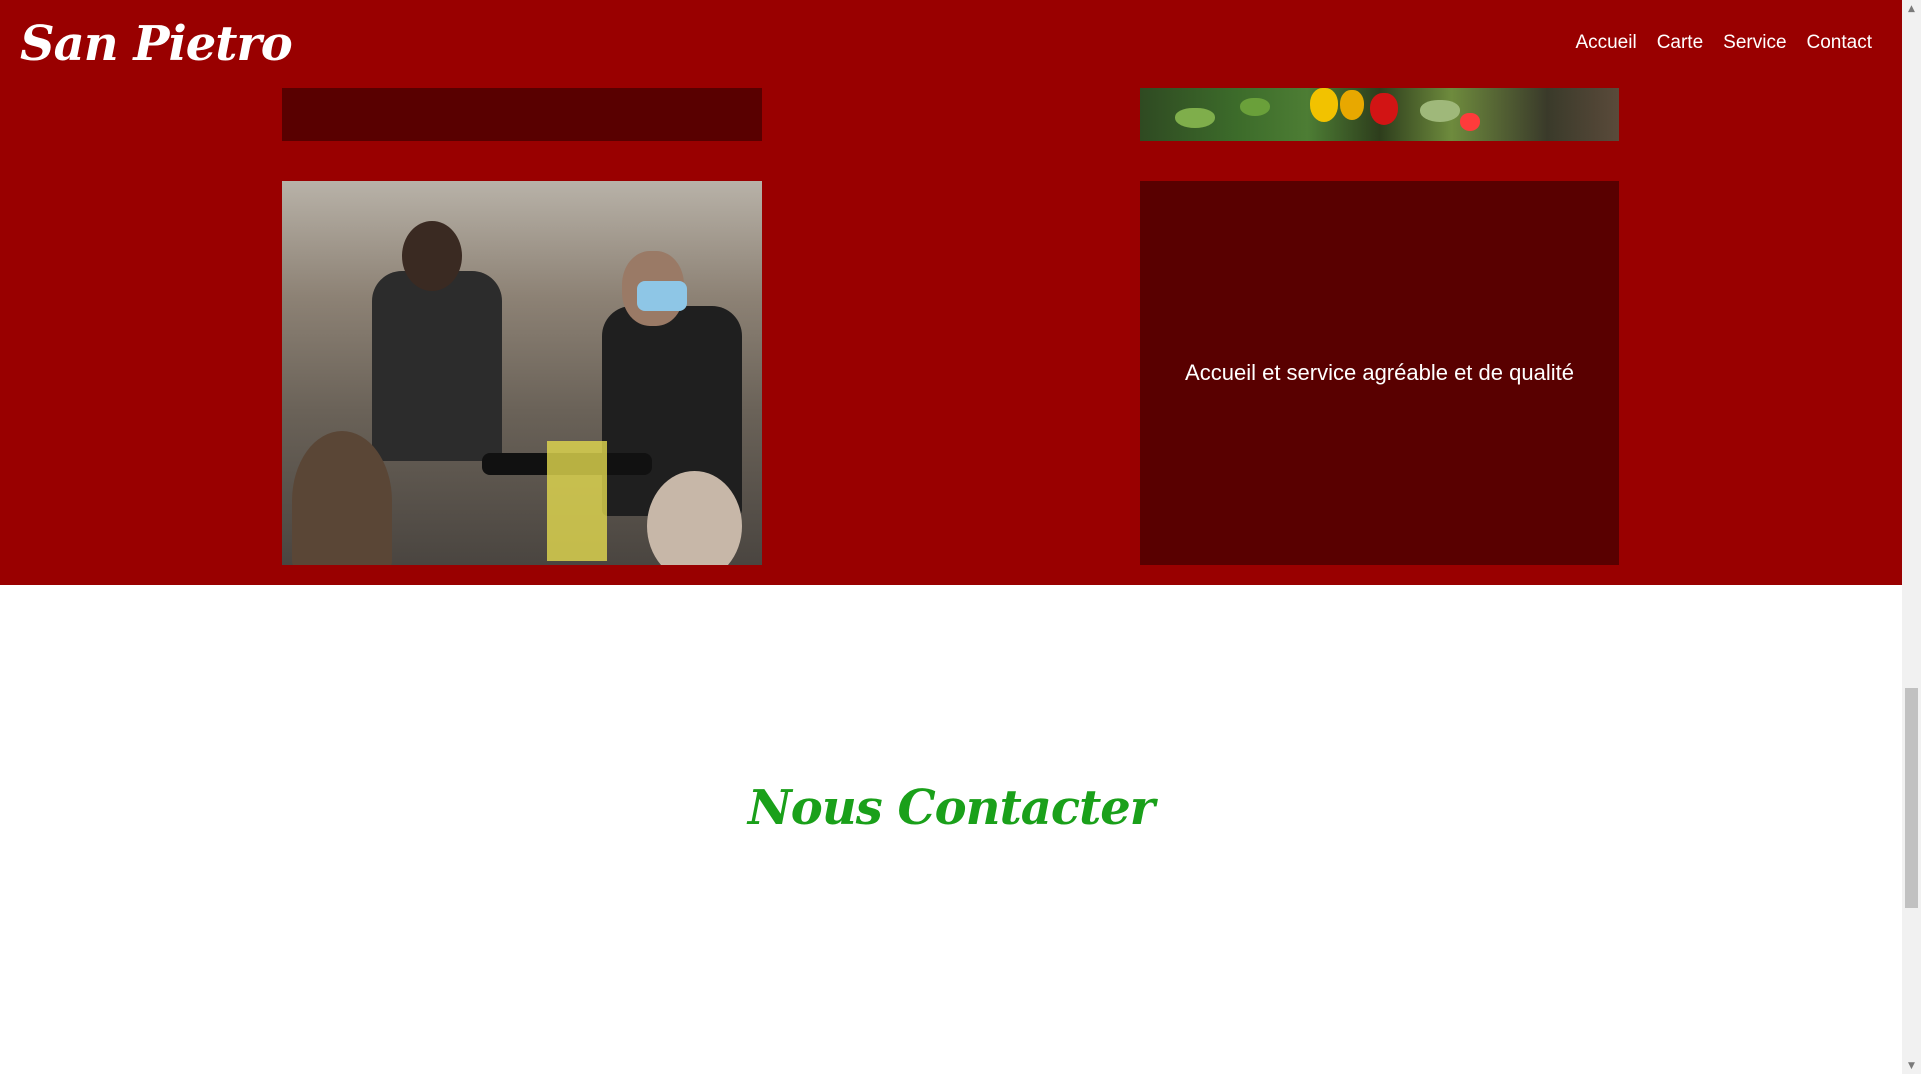 The width and height of the screenshot is (1921, 1074). I want to click on nav-link-carte: Carte, so click(1680, 43).